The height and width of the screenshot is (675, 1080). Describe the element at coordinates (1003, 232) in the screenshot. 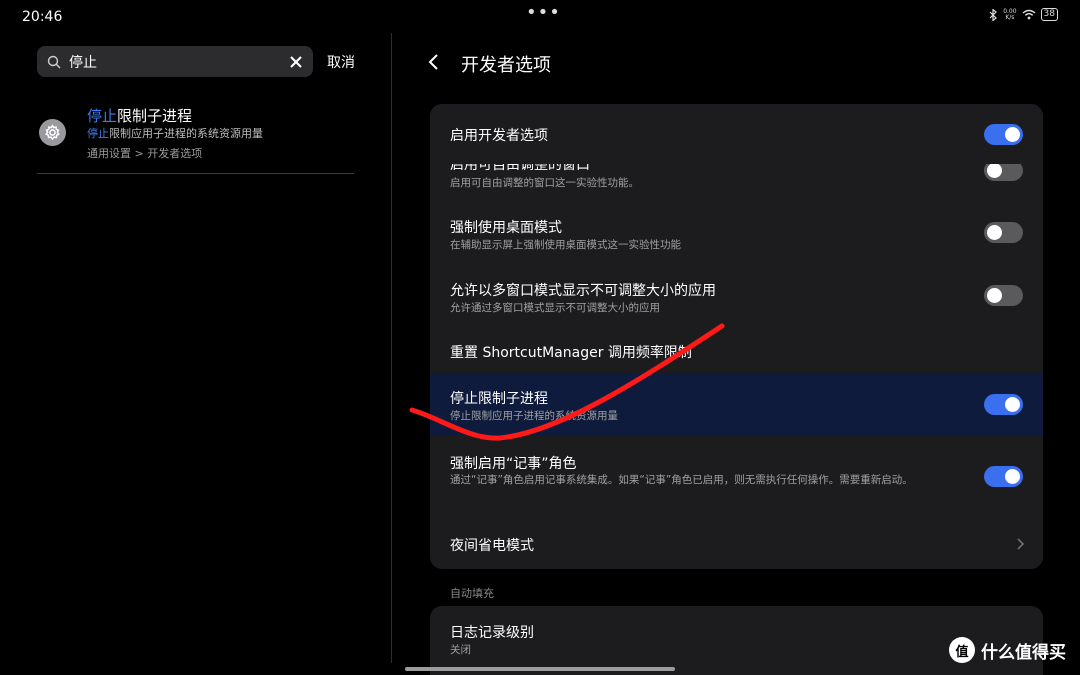

I see `desktop-mode-toggle` at that location.